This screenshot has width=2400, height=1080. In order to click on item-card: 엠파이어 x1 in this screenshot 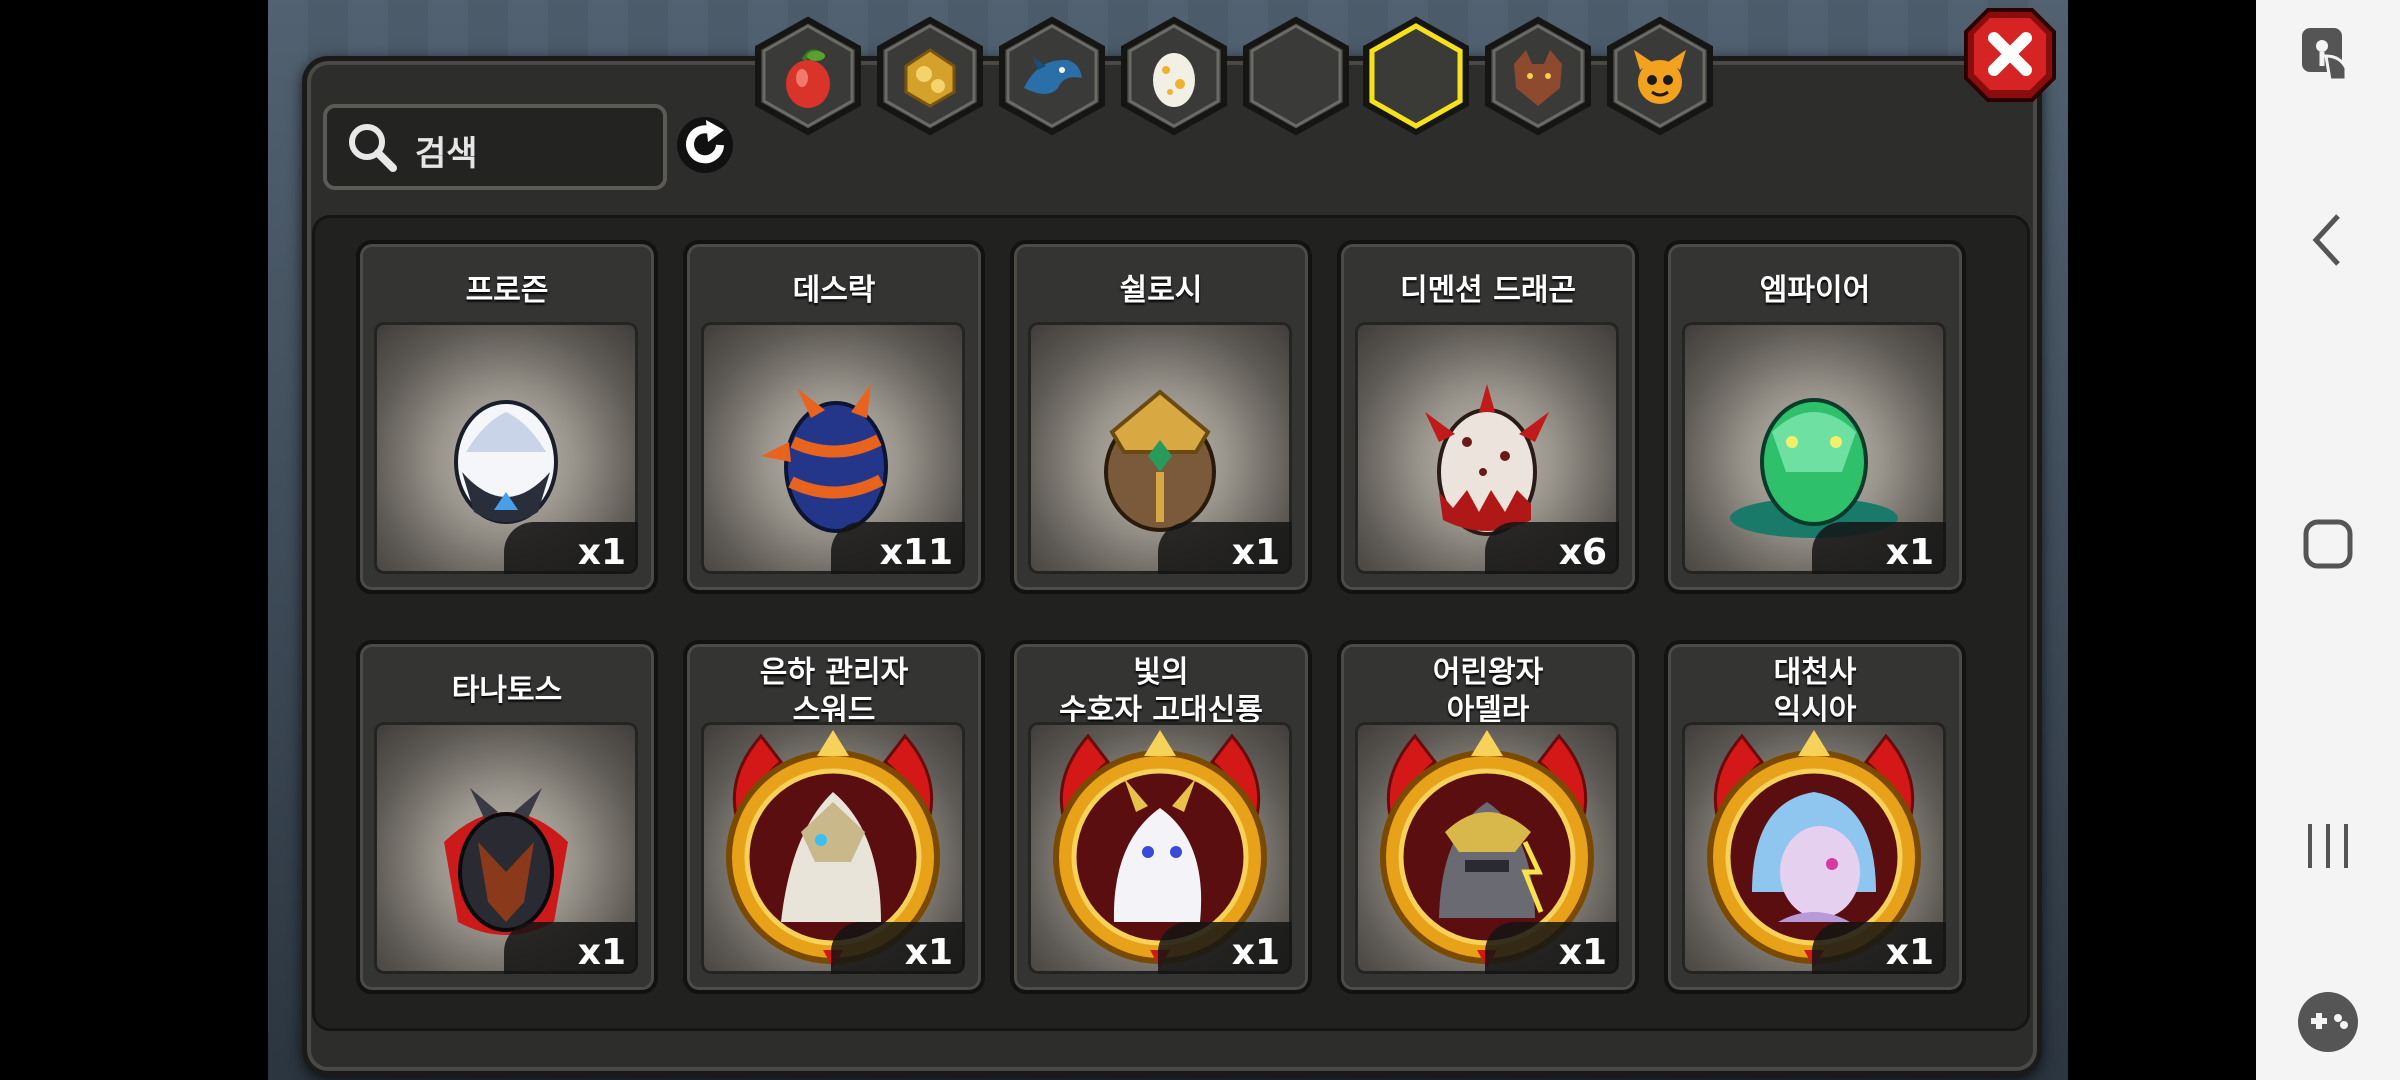, I will do `click(1815, 417)`.